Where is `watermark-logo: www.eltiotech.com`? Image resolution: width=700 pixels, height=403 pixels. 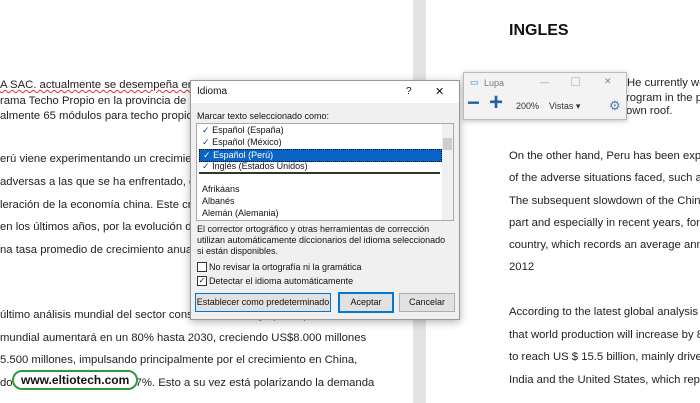
watermark-logo: www.eltiotech.com is located at coordinates (75, 380).